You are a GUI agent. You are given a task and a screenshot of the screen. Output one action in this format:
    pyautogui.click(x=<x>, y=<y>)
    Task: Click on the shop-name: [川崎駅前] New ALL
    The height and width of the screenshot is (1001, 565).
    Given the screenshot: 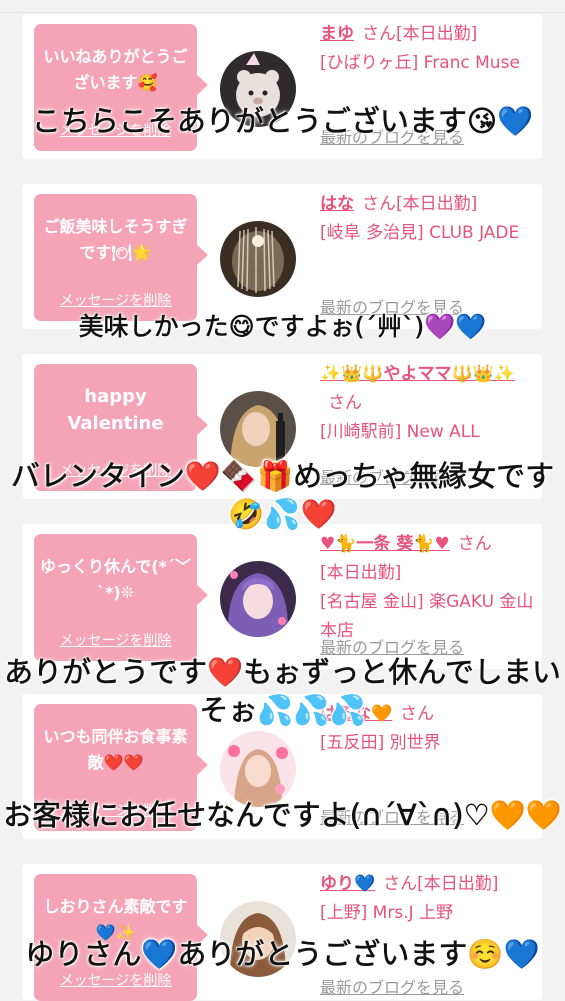 What is the action you would take?
    pyautogui.click(x=400, y=432)
    